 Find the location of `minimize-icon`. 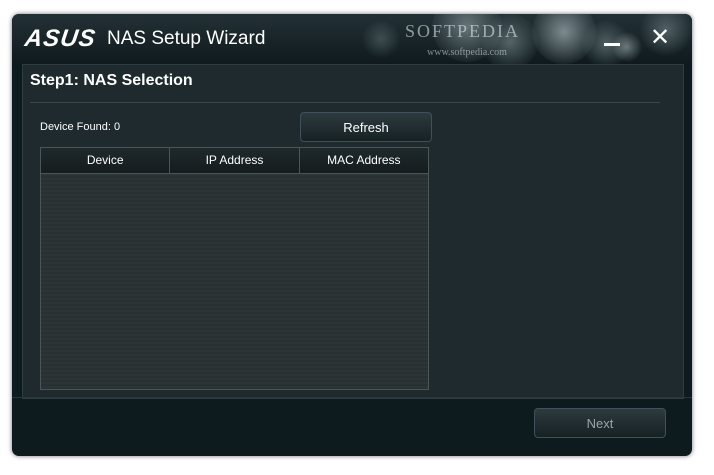

minimize-icon is located at coordinates (612, 38).